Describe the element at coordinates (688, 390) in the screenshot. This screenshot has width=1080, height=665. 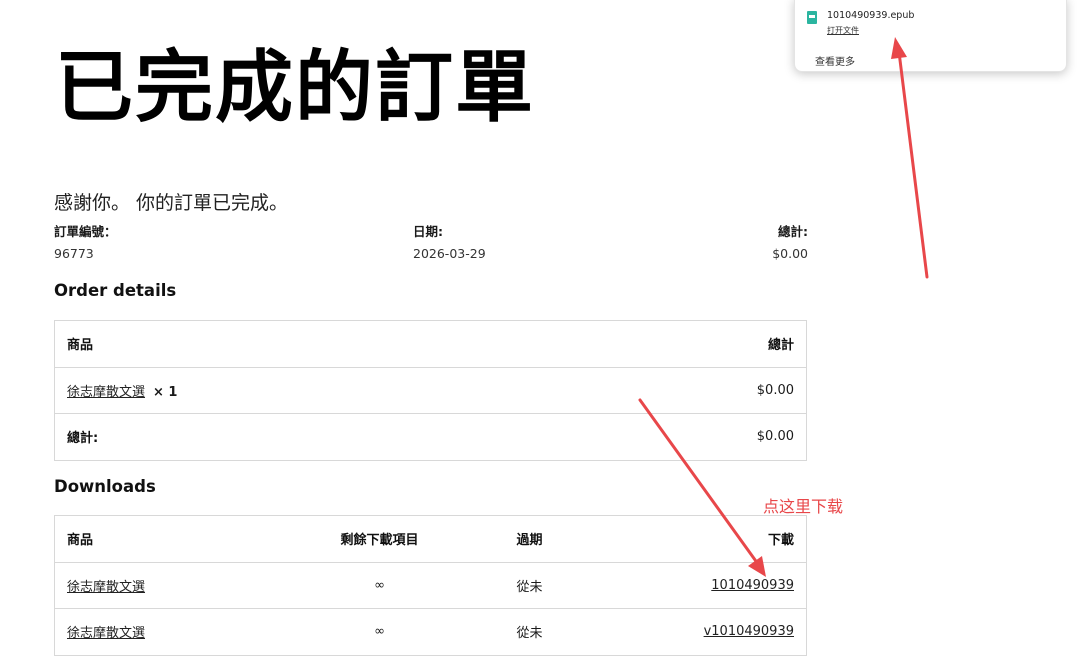
I see `product-total: $0.00` at that location.